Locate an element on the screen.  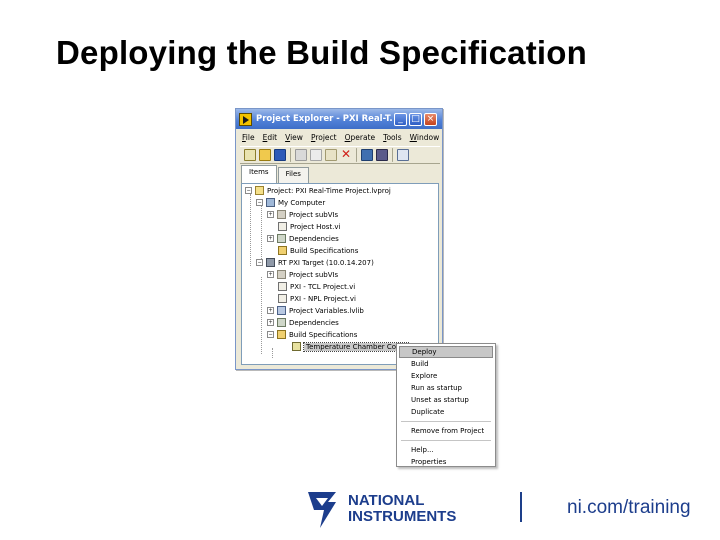
tree-item-project-variables: + Project Variables.lvlib is located at coordinates (315, 310).